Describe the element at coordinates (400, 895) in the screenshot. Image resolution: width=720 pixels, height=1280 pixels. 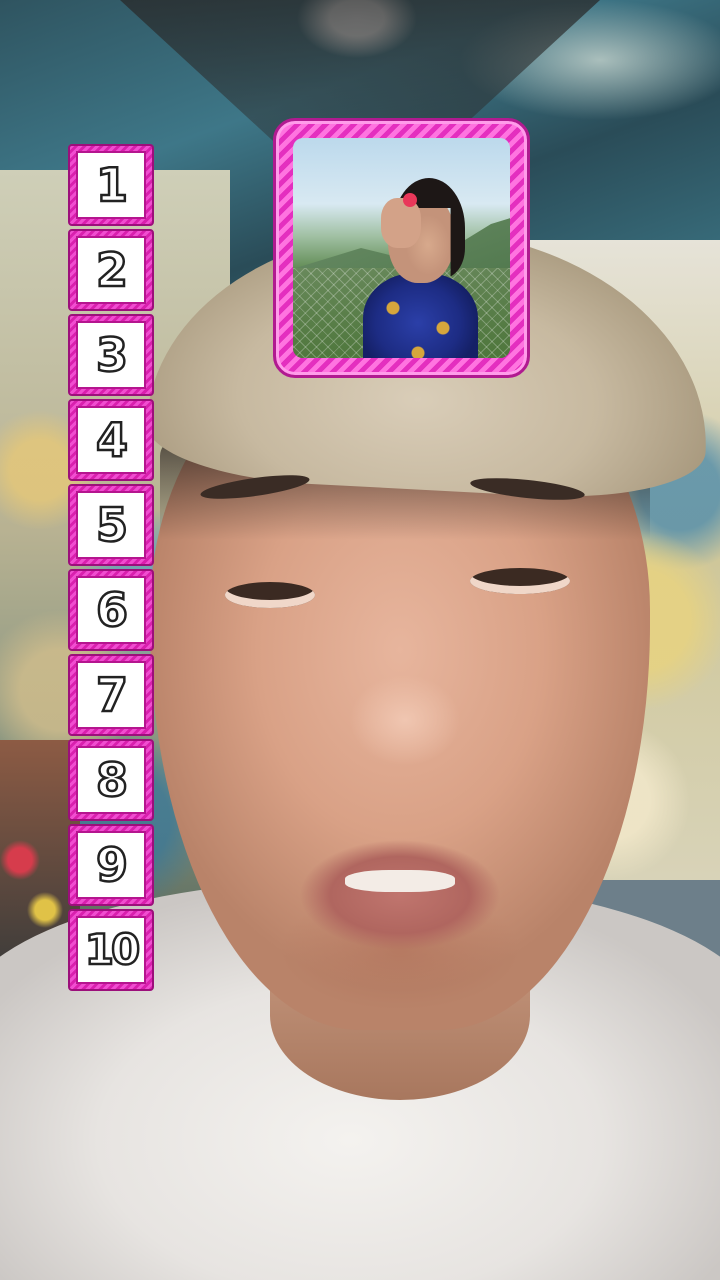
I see `mouth` at that location.